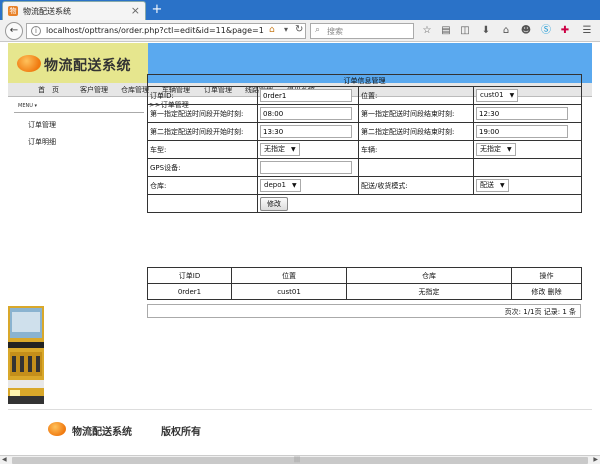 The image size is (600, 464). I want to click on new-tab-button: +, so click(157, 9).